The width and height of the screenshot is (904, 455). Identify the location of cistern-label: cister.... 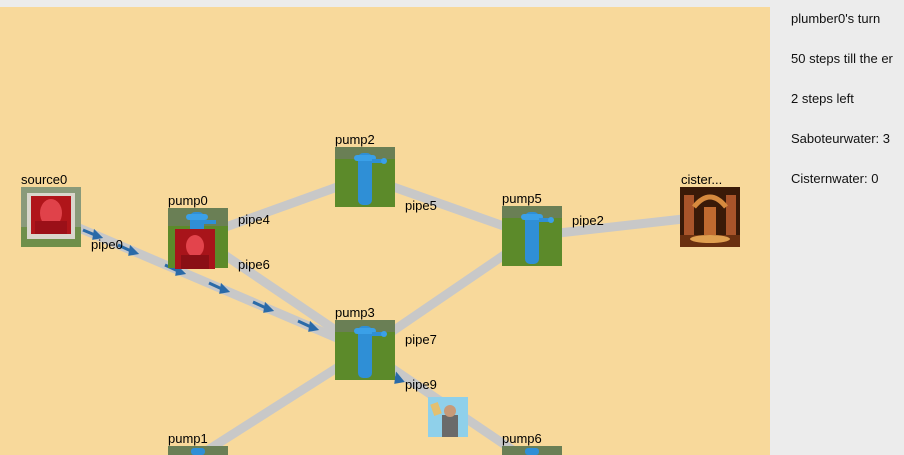
(702, 179).